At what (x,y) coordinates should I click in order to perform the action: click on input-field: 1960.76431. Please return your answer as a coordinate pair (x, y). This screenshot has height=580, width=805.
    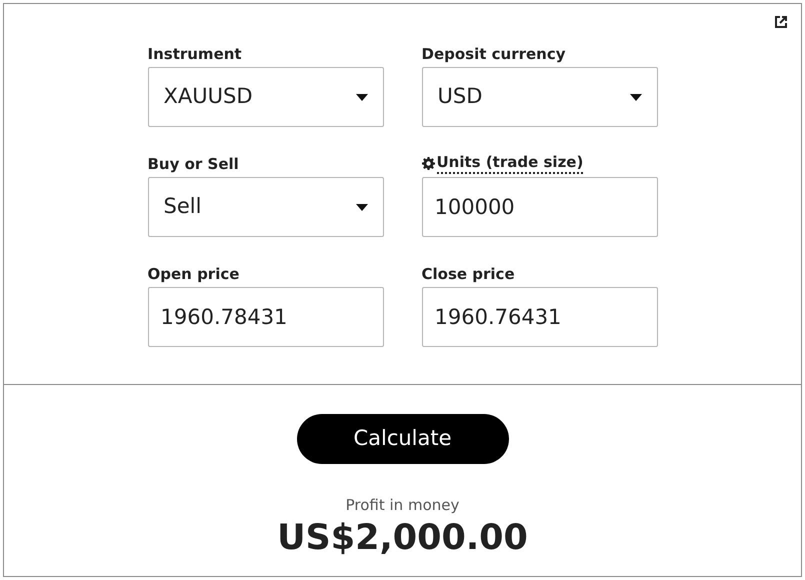
    Looking at the image, I should click on (540, 317).